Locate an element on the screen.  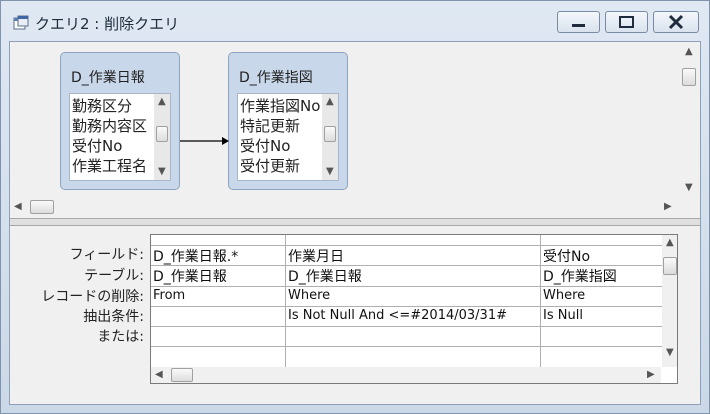
join-line is located at coordinates (205, 141).